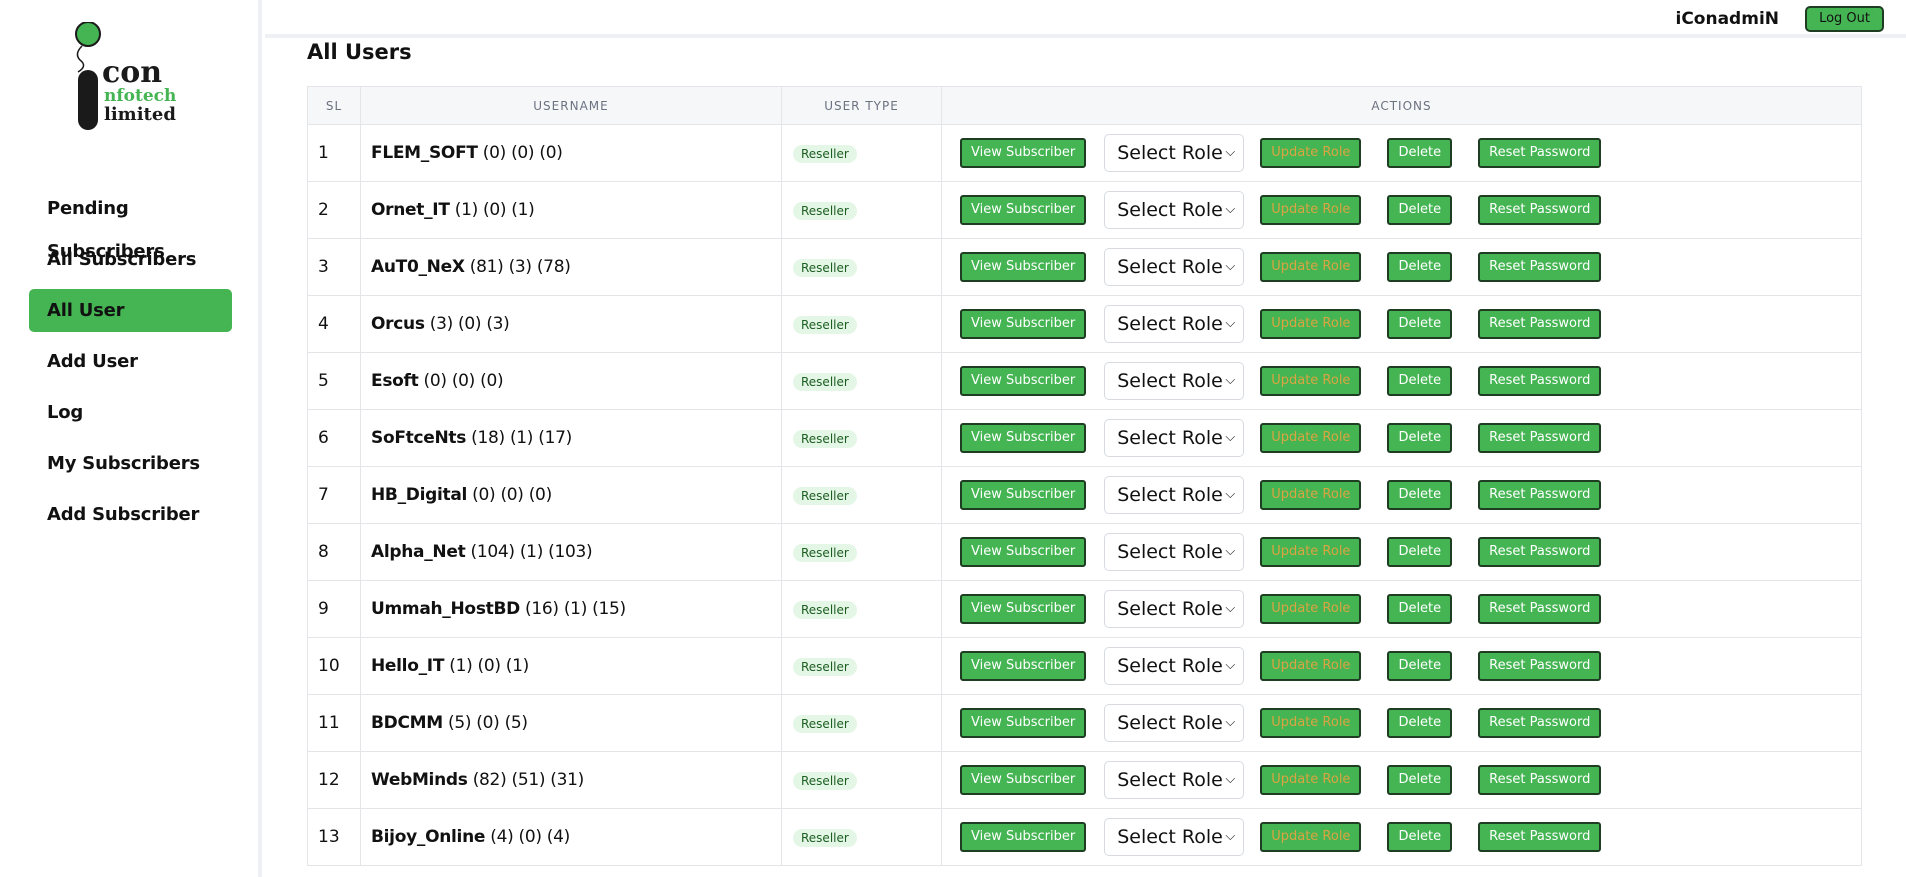  What do you see at coordinates (130, 361) in the screenshot?
I see `sidebar-item-add-user: Add User` at bounding box center [130, 361].